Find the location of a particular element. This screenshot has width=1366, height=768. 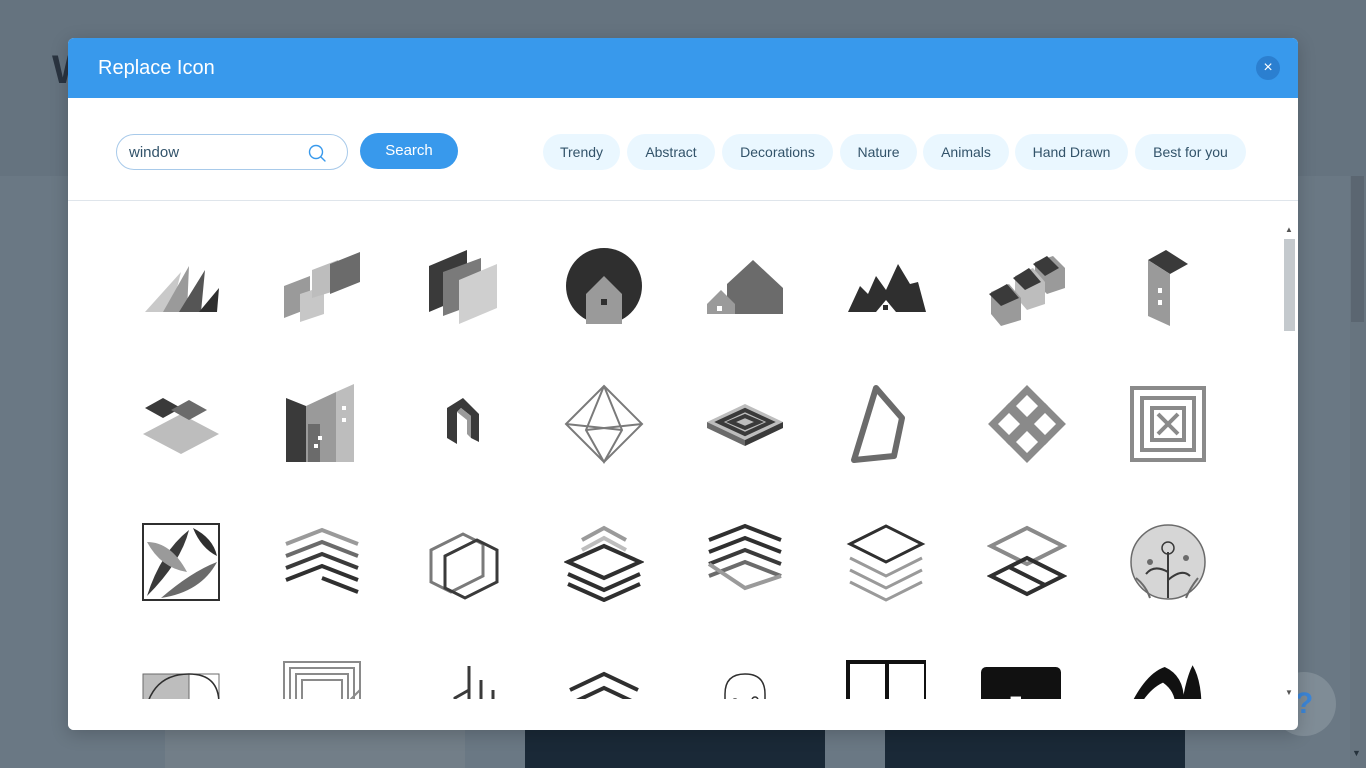

stacked-diamonds-icon is located at coordinates (181, 424).